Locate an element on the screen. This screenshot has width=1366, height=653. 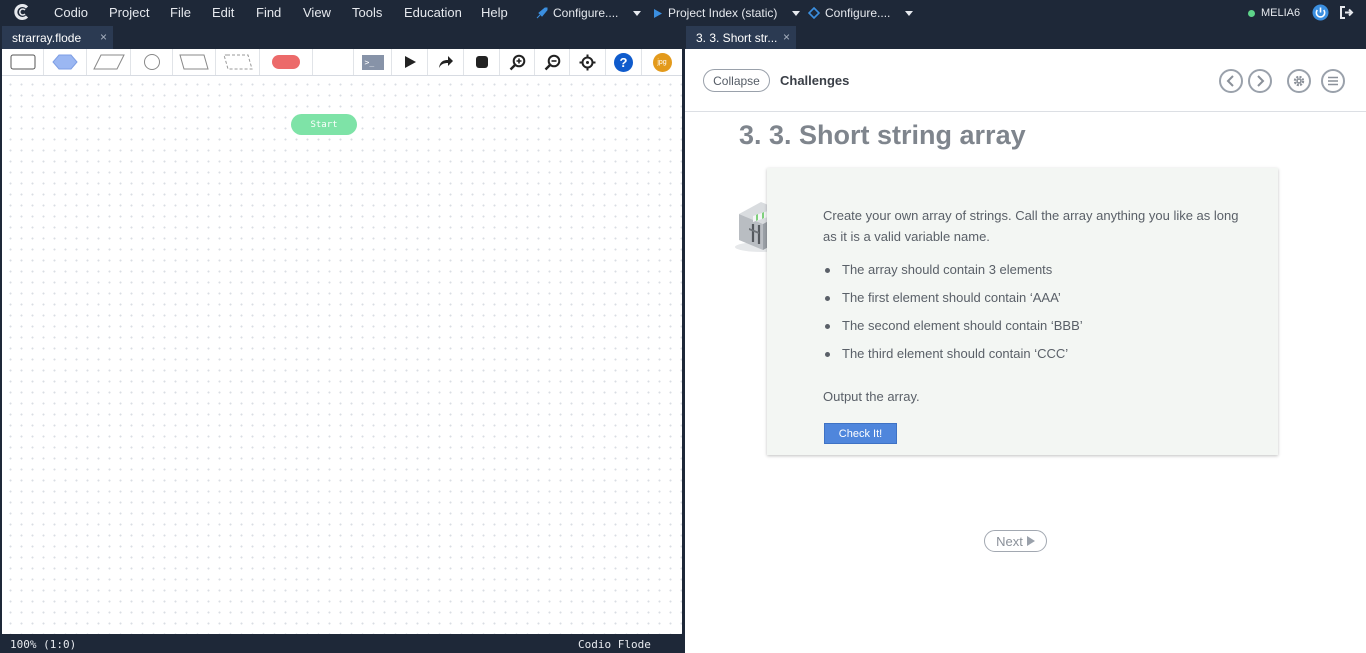
output-instruction: Output the array. is located at coordinates (871, 396).